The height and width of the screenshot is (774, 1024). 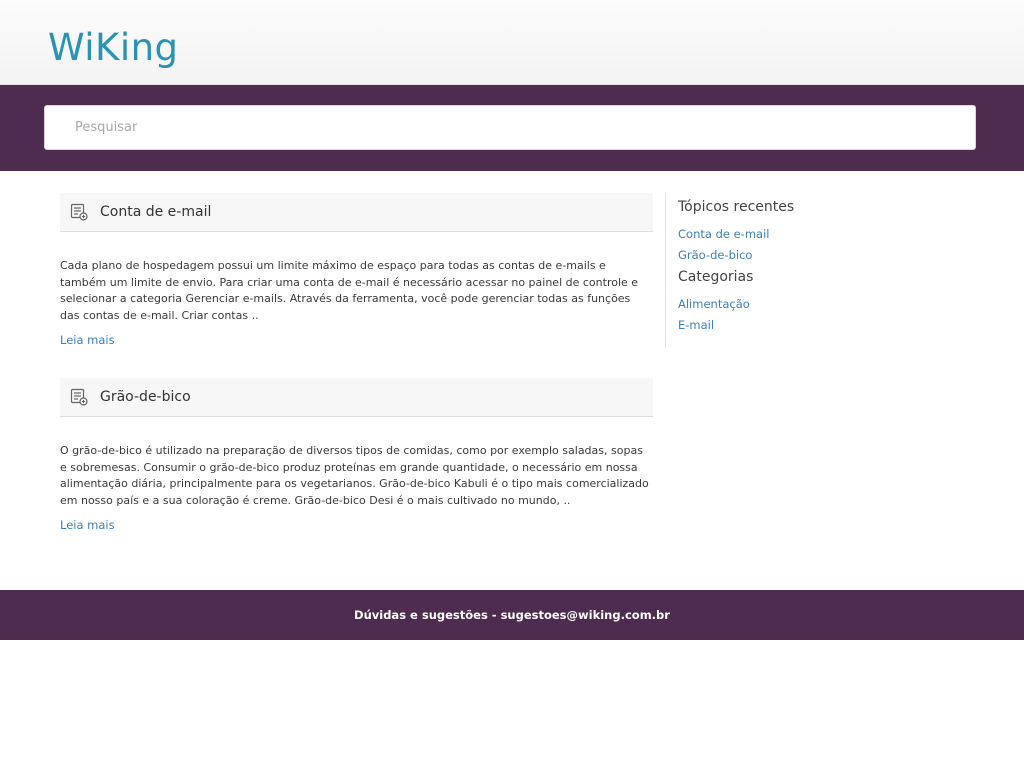 I want to click on search-input, so click(x=510, y=127).